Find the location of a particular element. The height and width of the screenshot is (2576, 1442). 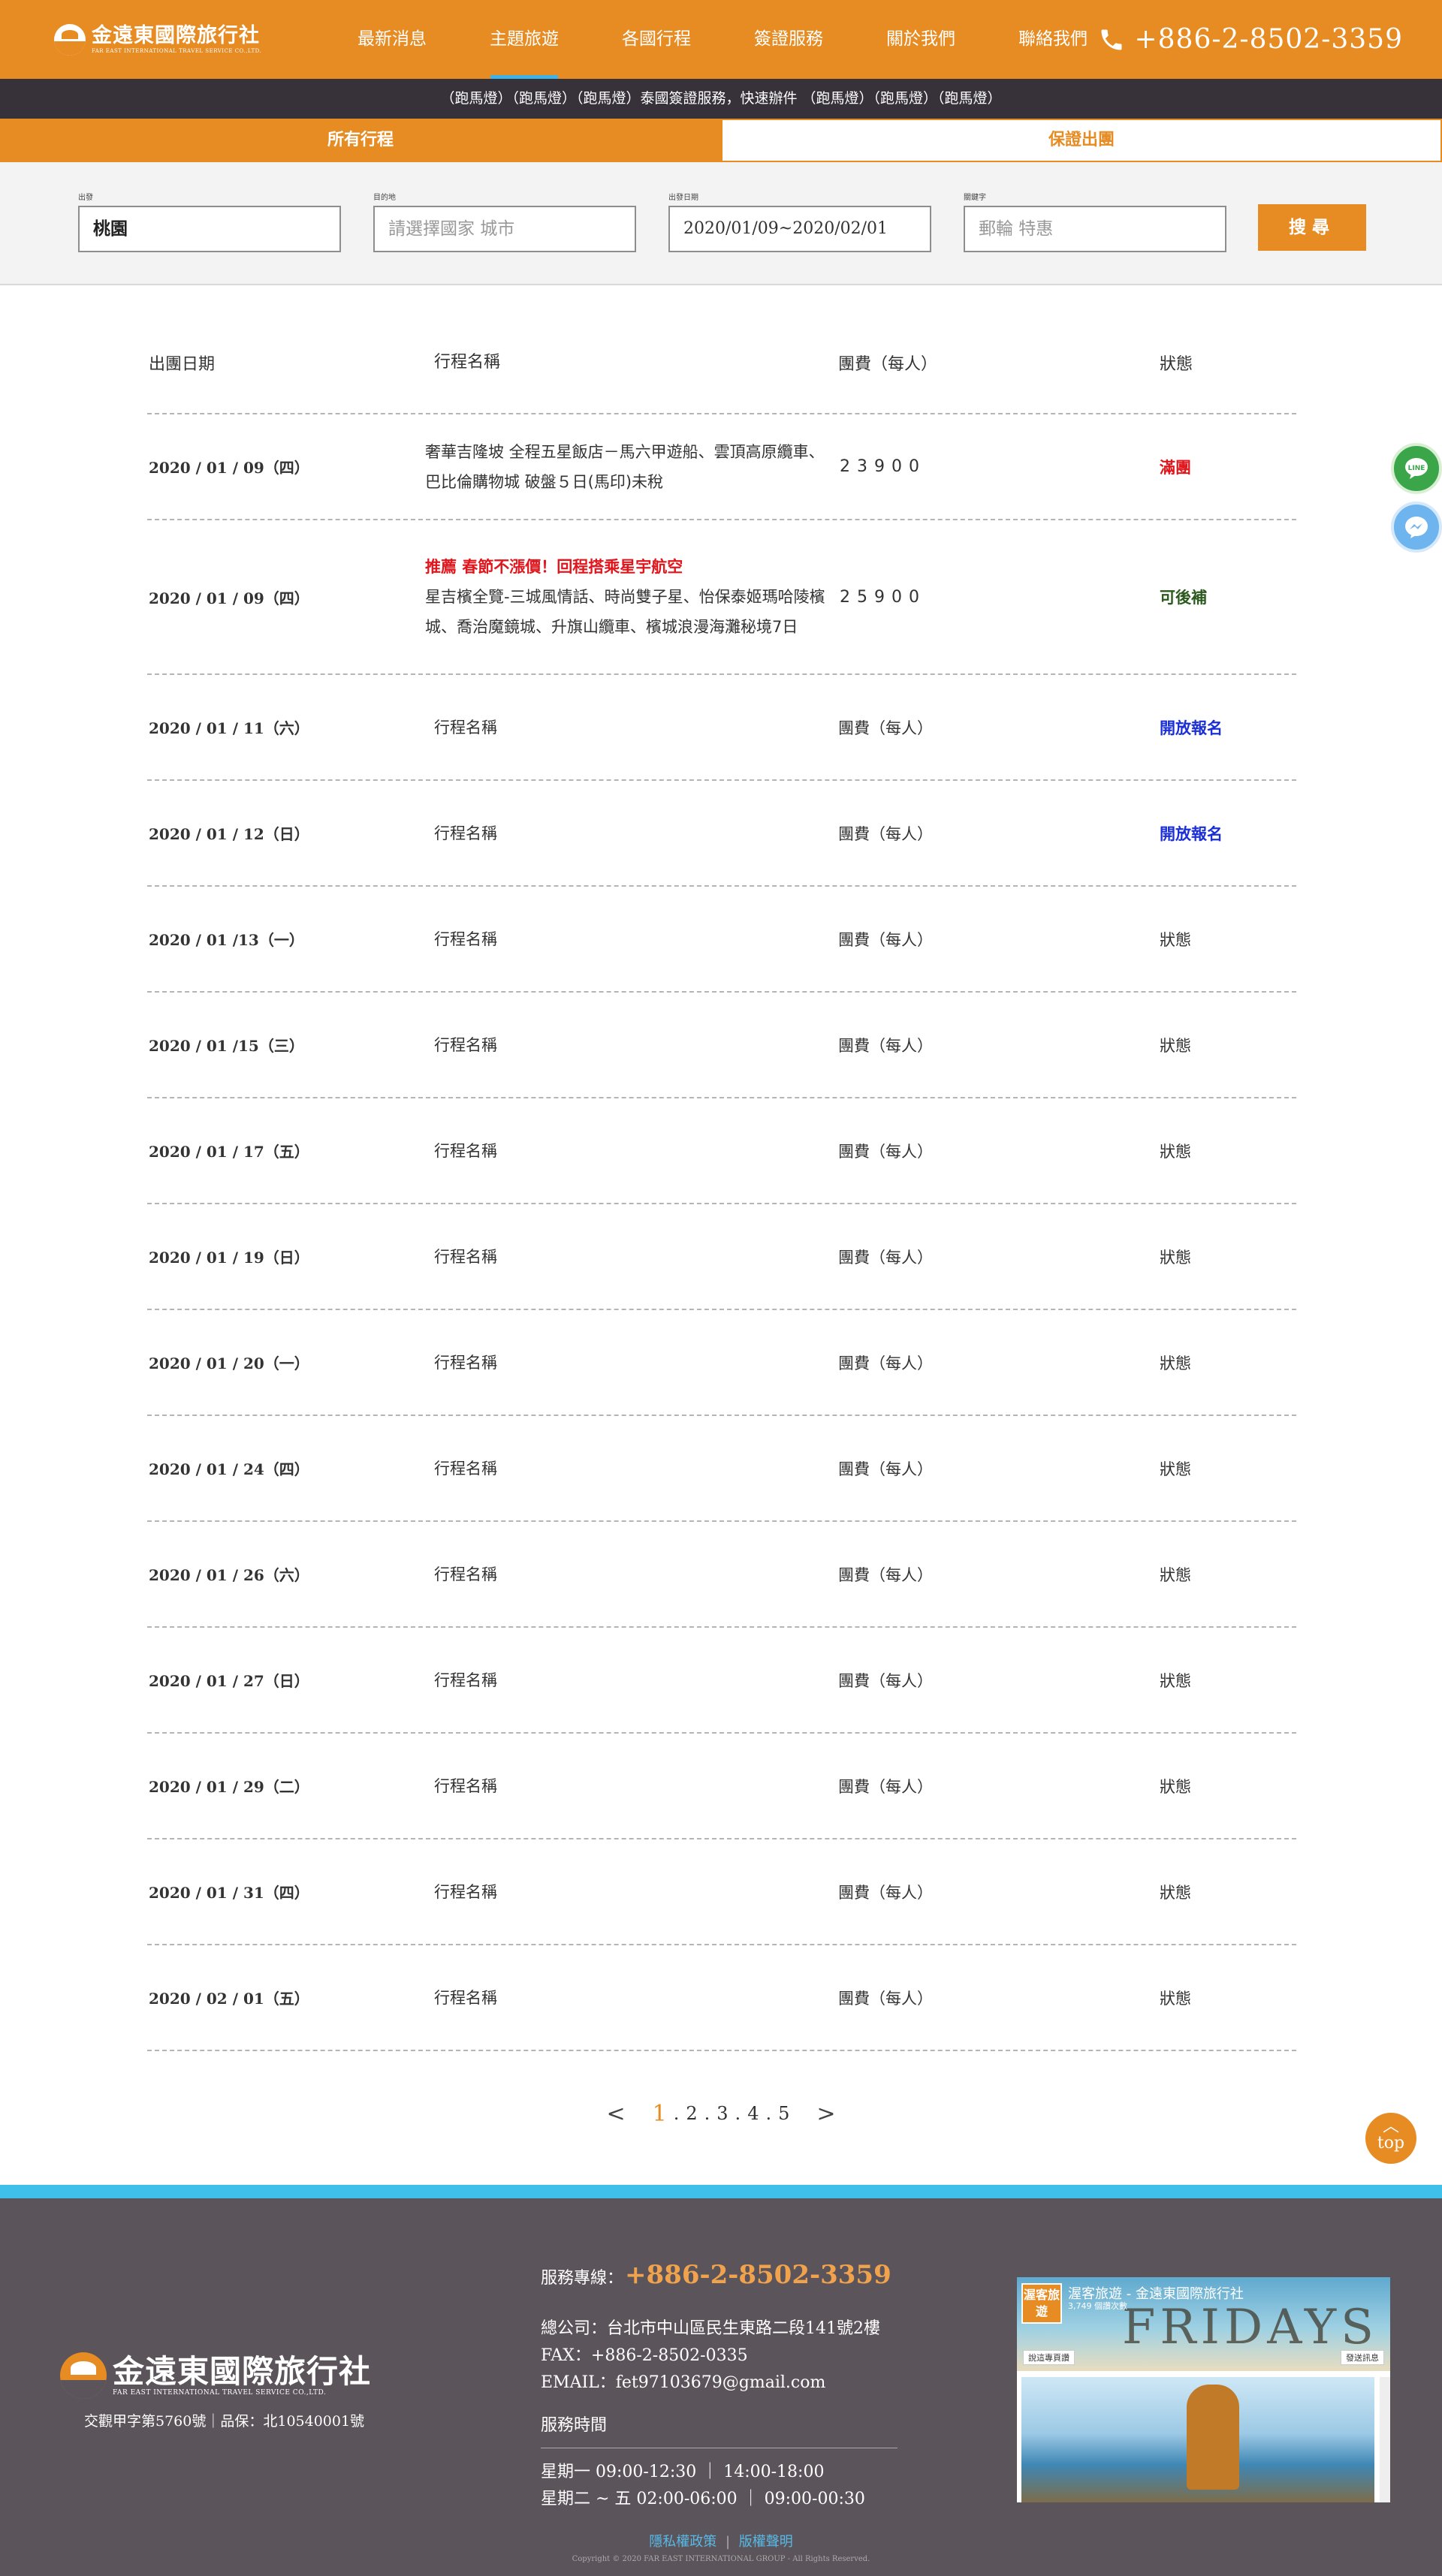

table-row: 2020 / 01 / 24（四） 行程名稱 團費（每人） 狀態 is located at coordinates (722, 1469).